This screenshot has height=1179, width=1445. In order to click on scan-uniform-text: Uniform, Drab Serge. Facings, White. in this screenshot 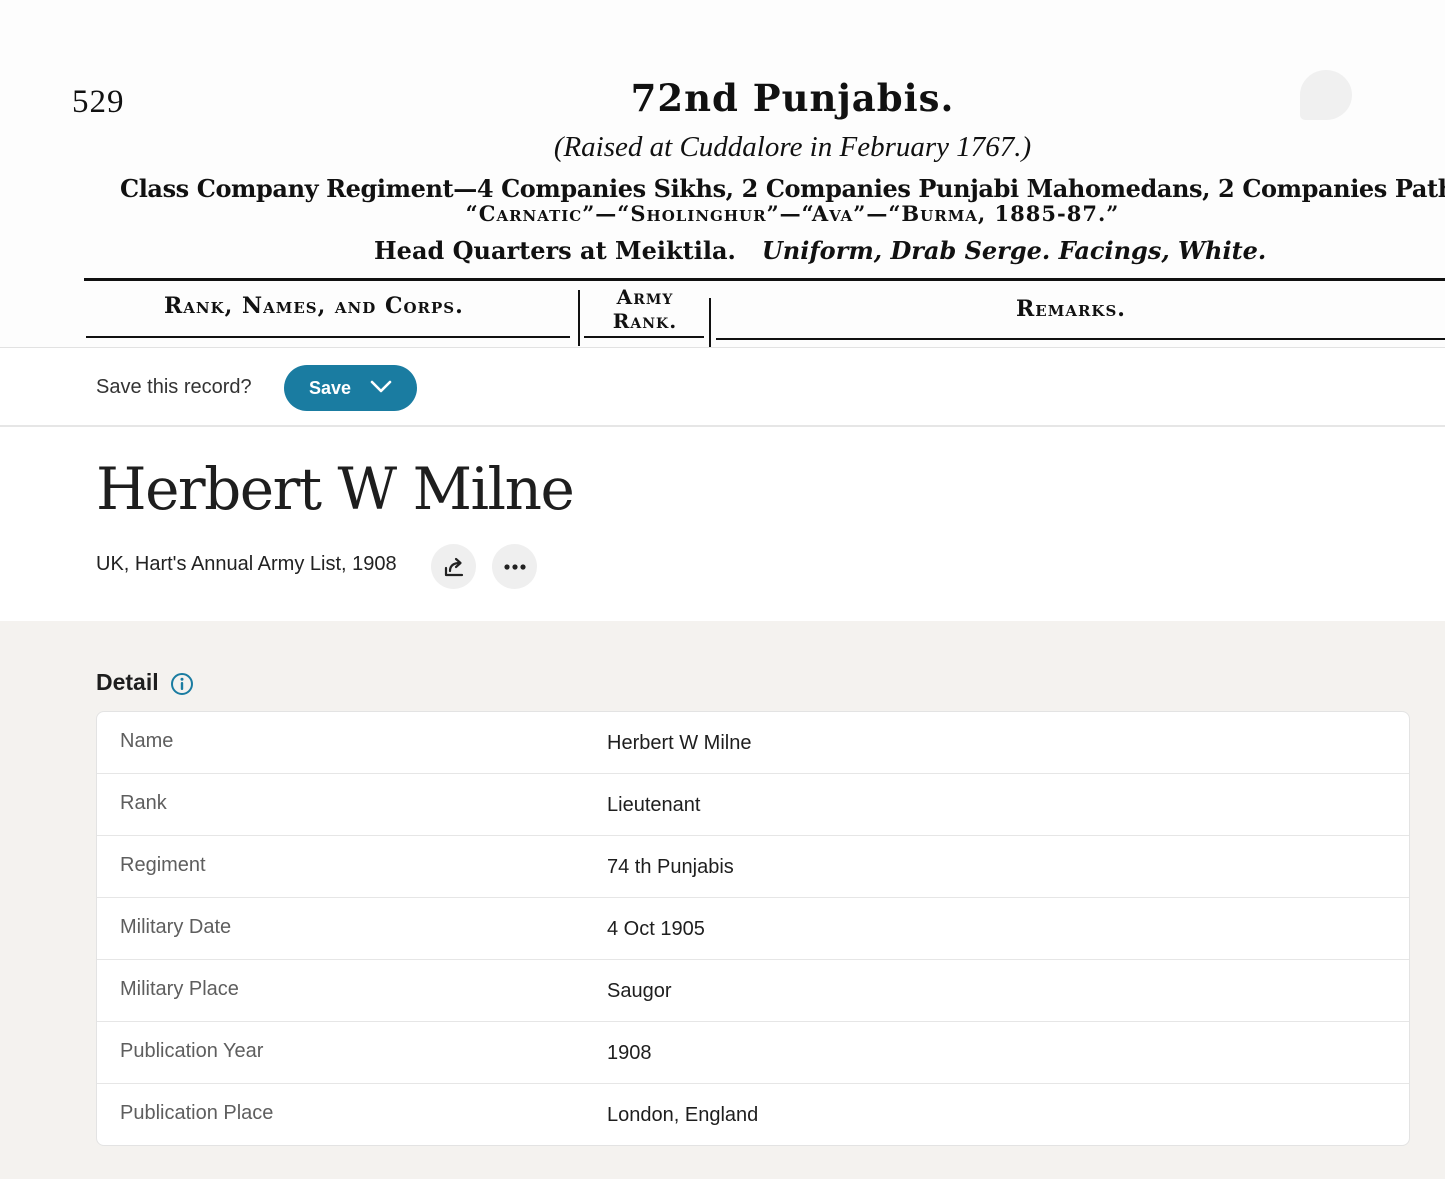, I will do `click(1014, 250)`.